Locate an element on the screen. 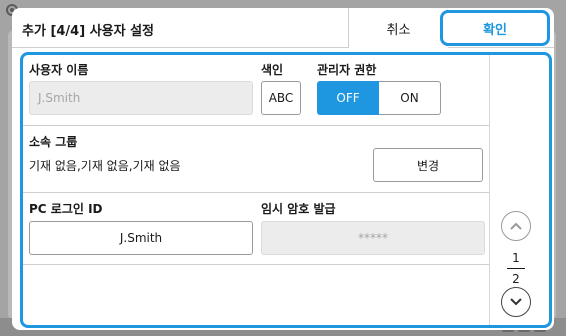  scroll-divider is located at coordinates (489, 190).